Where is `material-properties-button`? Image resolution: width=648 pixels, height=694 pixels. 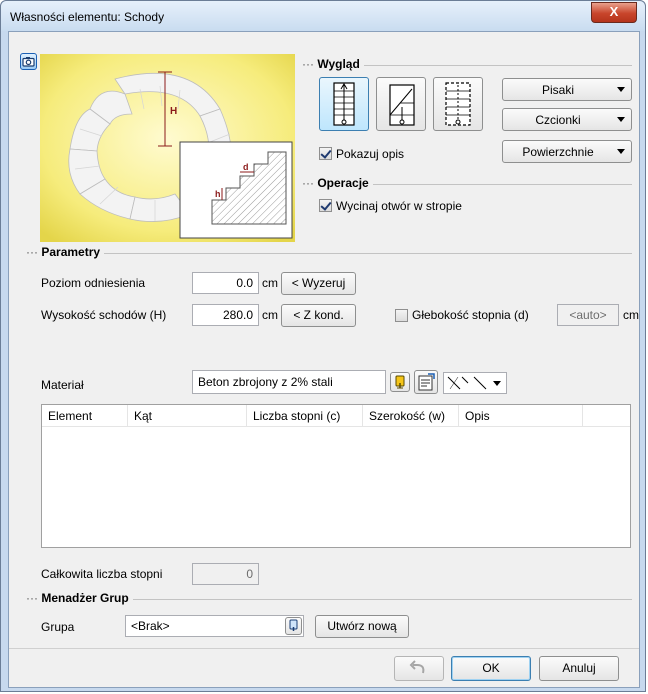 material-properties-button is located at coordinates (426, 382).